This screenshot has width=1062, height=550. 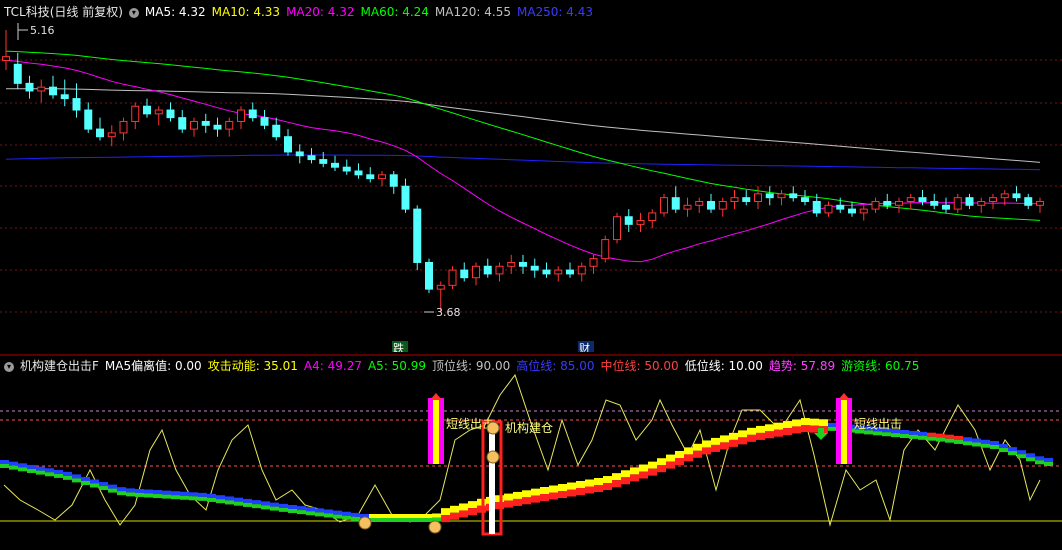 What do you see at coordinates (802, 366) in the screenshot?
I see `trend-label: 趋势: 57.89` at bounding box center [802, 366].